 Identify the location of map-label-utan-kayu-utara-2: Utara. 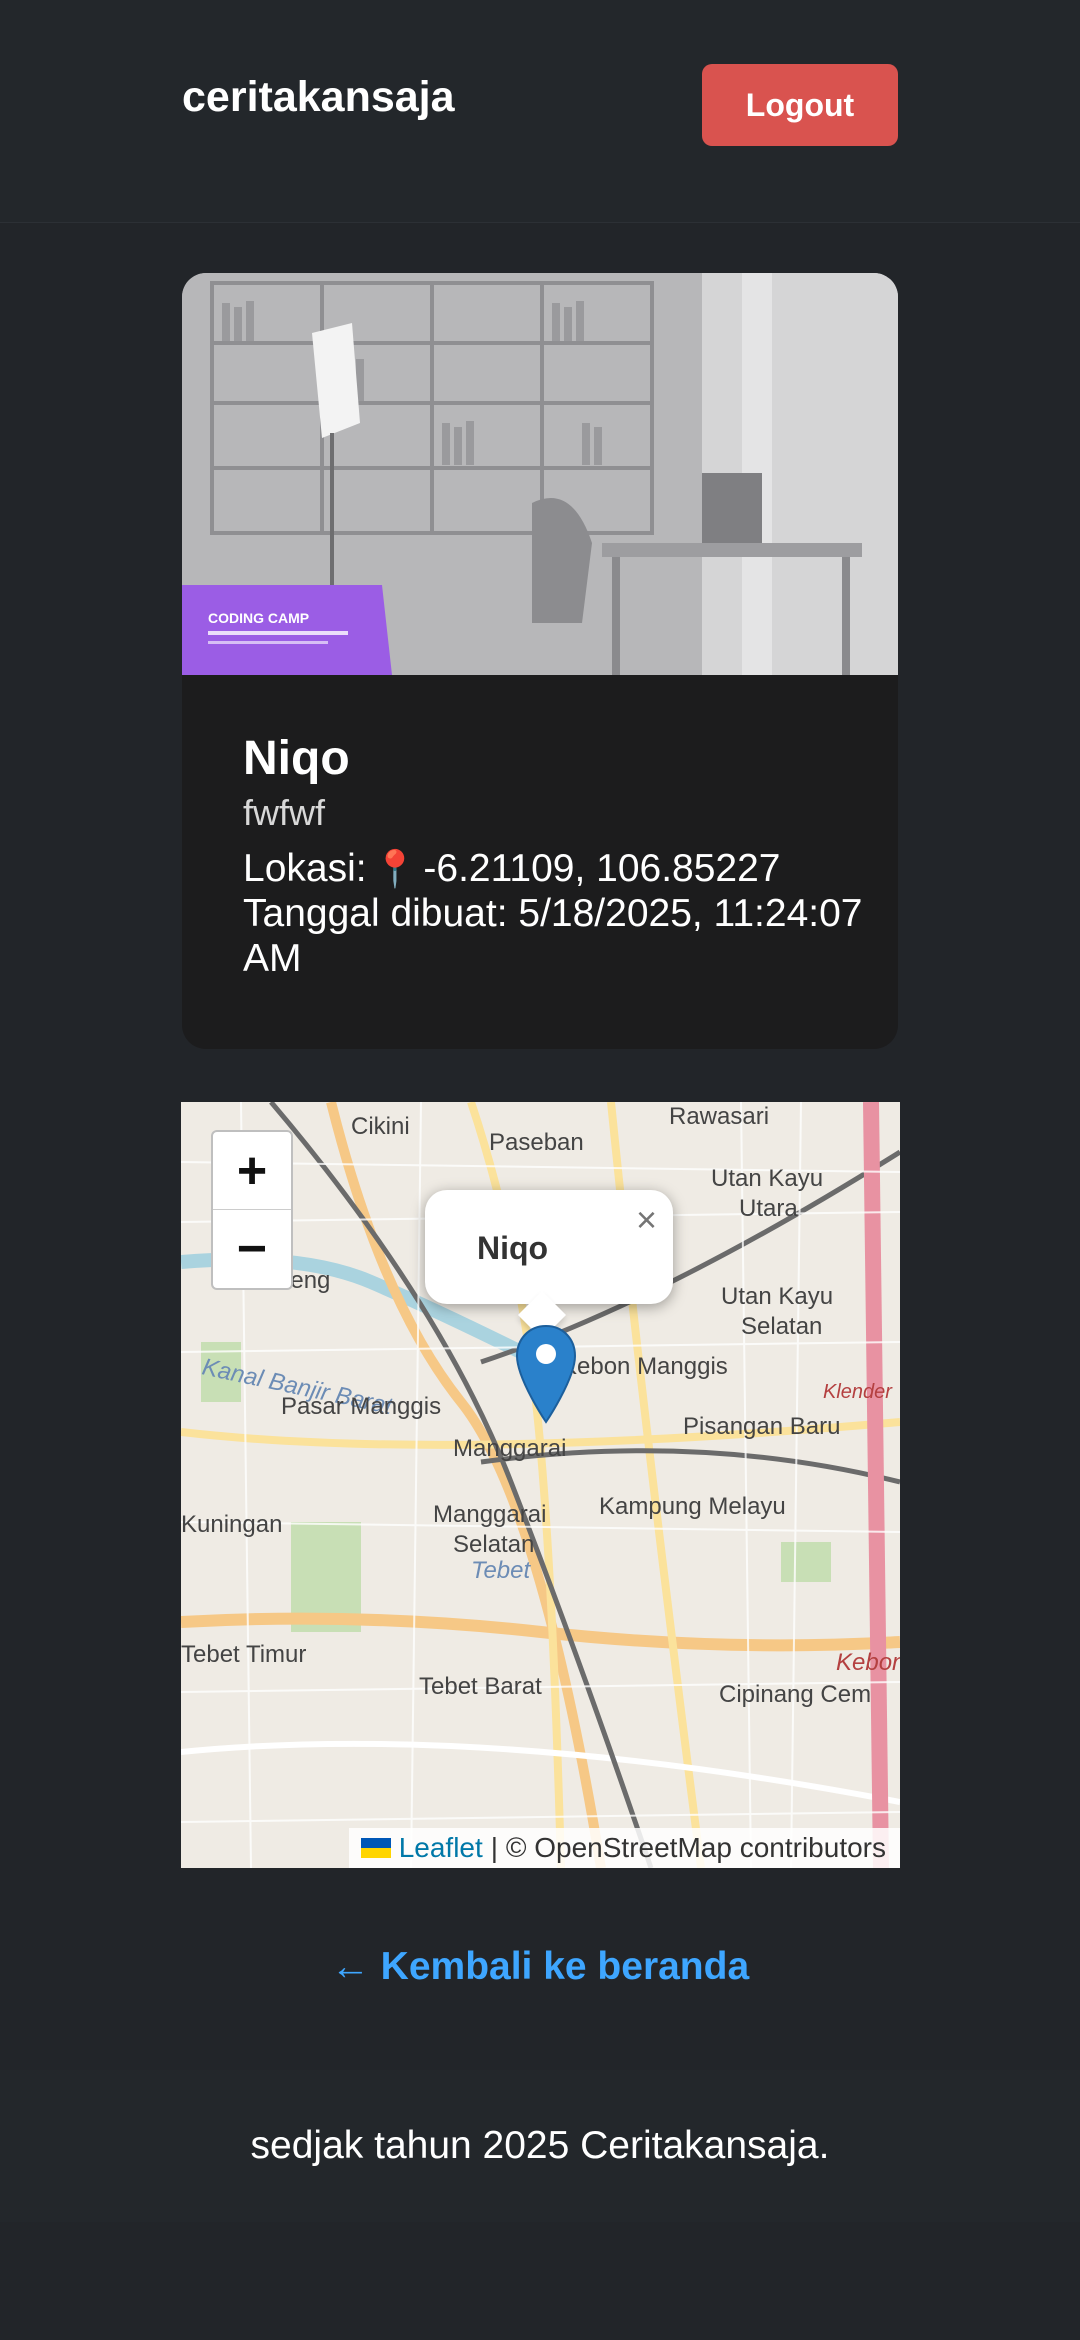
(768, 1208).